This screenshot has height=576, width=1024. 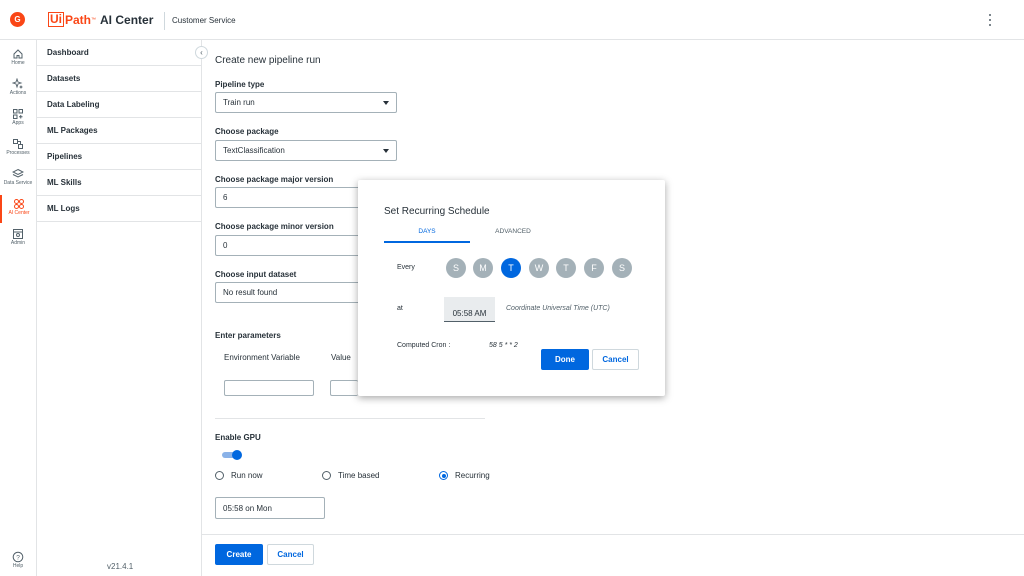 What do you see at coordinates (250, 292) in the screenshot?
I see `input-dataset-value: No result found` at bounding box center [250, 292].